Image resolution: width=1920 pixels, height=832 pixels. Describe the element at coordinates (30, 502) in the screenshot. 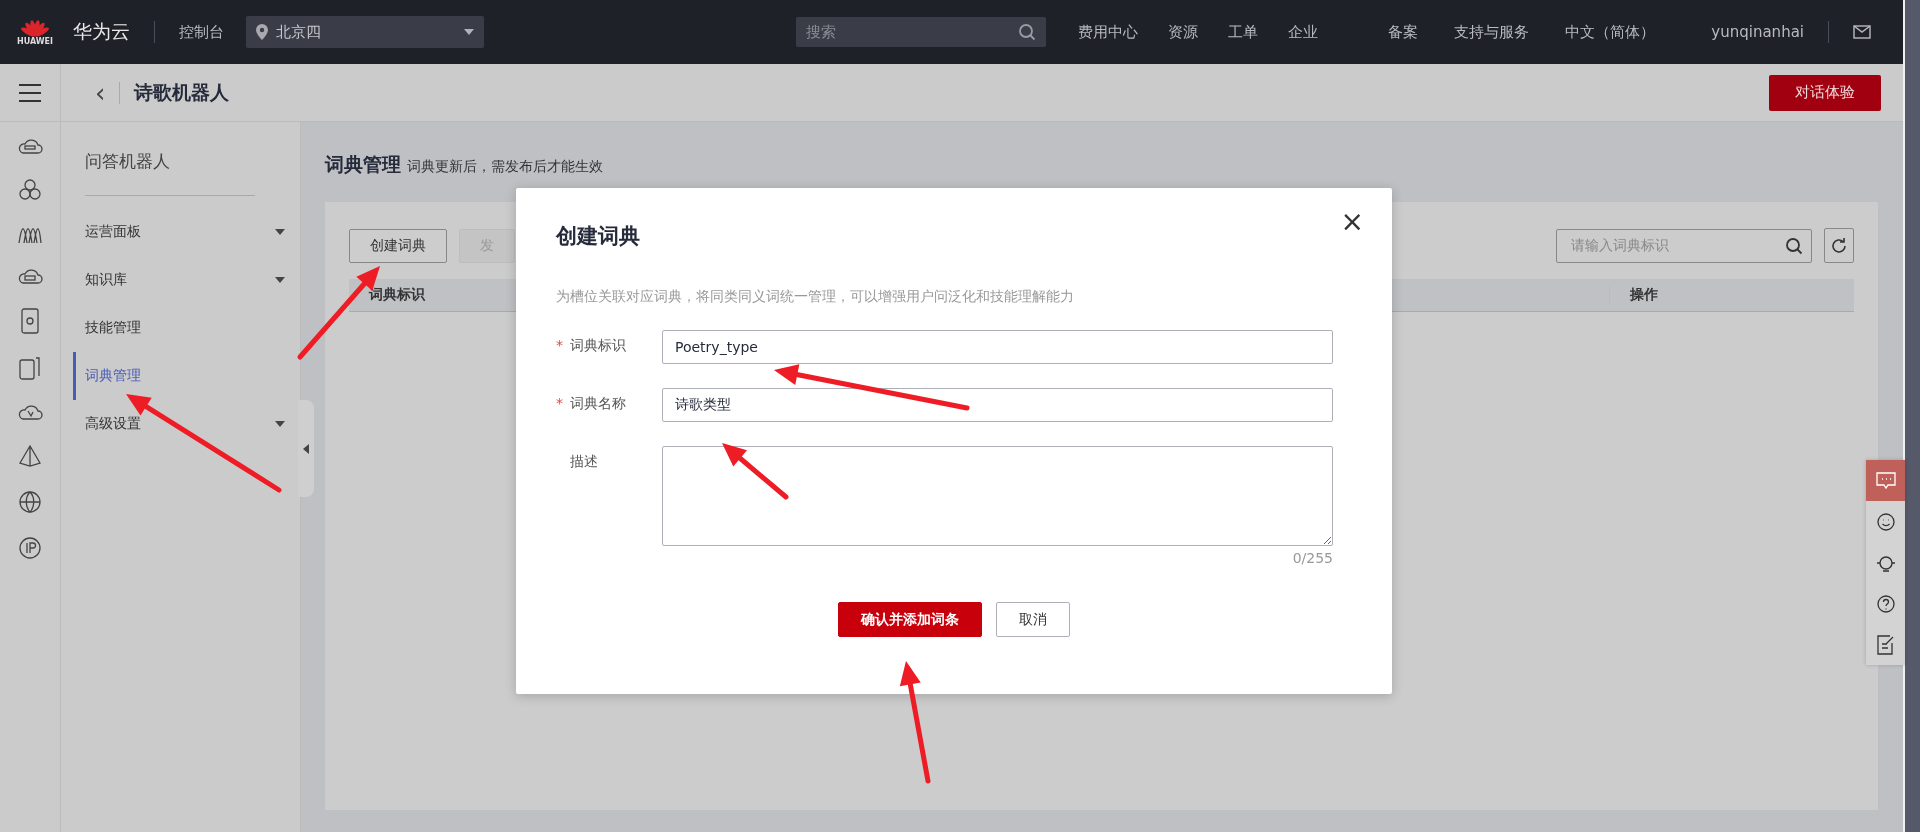

I see `globe-icon` at that location.